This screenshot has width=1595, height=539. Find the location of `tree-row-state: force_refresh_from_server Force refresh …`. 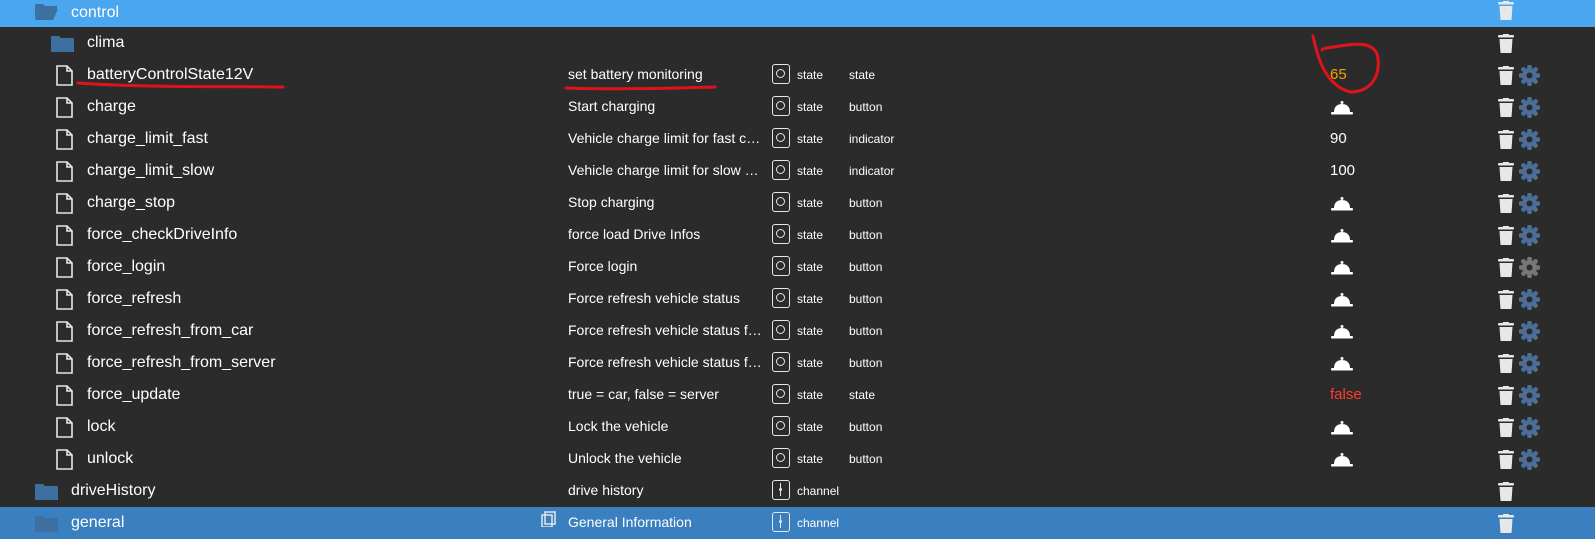

tree-row-state: force_refresh_from_server Force refresh … is located at coordinates (797, 363).